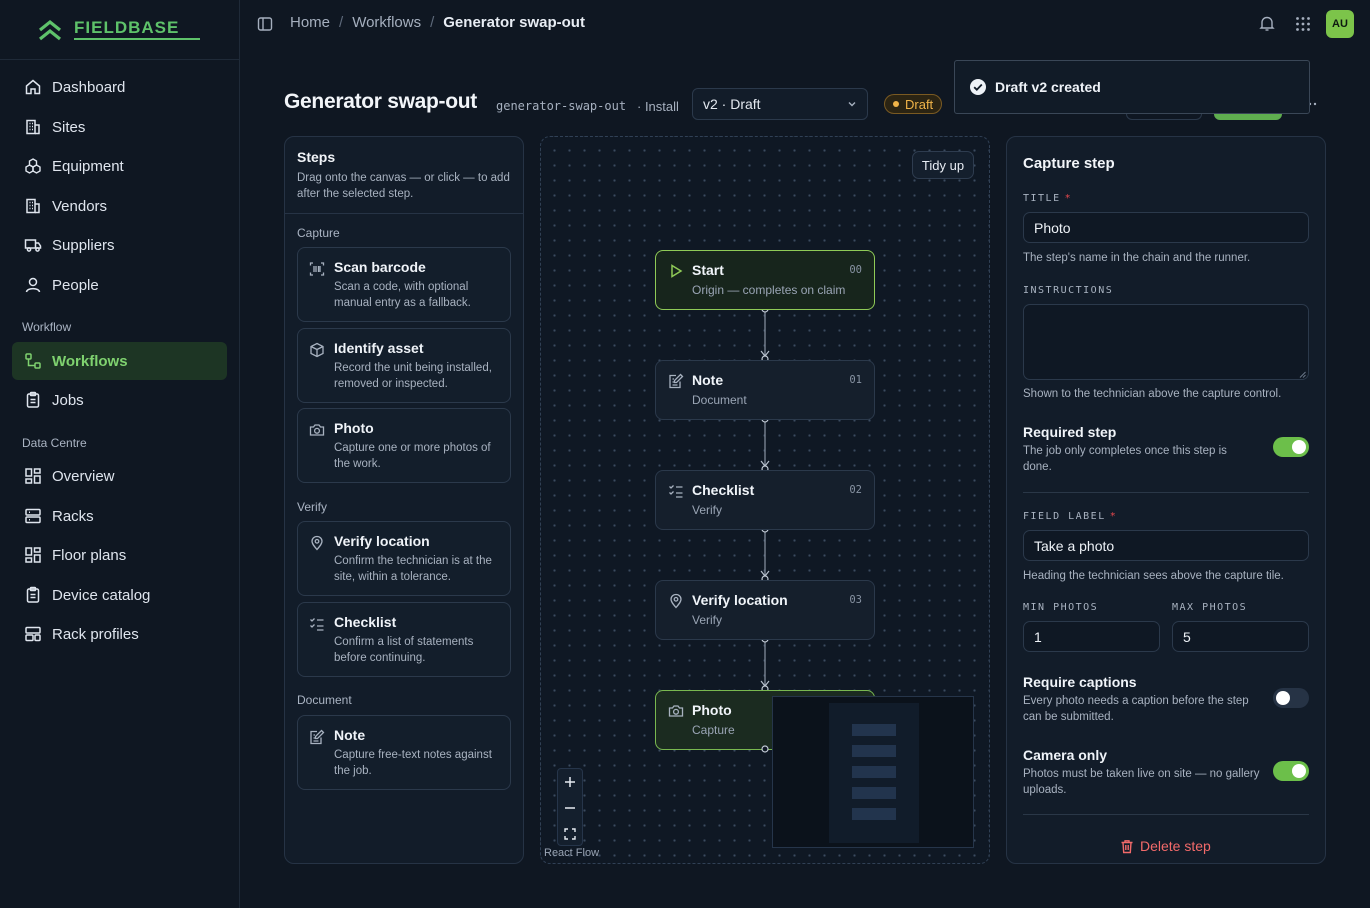 This screenshot has width=1370, height=908. I want to click on max-photos-input: 5, so click(1240, 636).